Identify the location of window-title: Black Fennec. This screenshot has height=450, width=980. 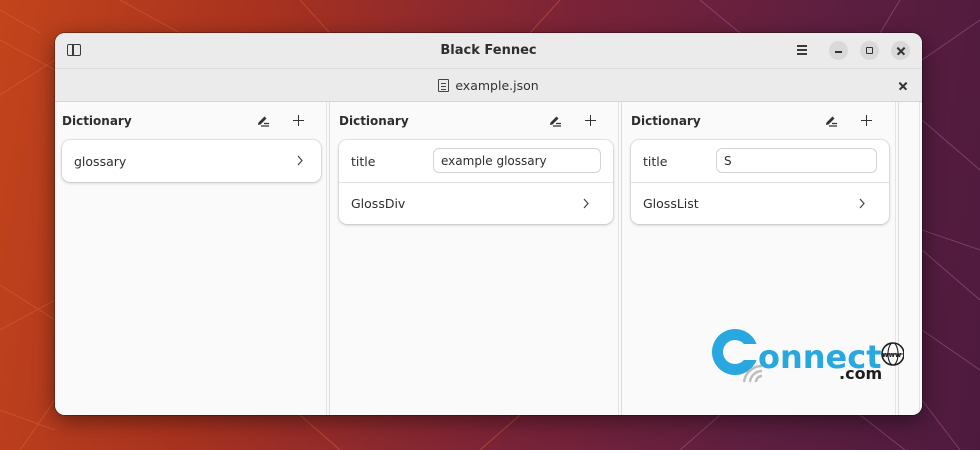
(488, 50).